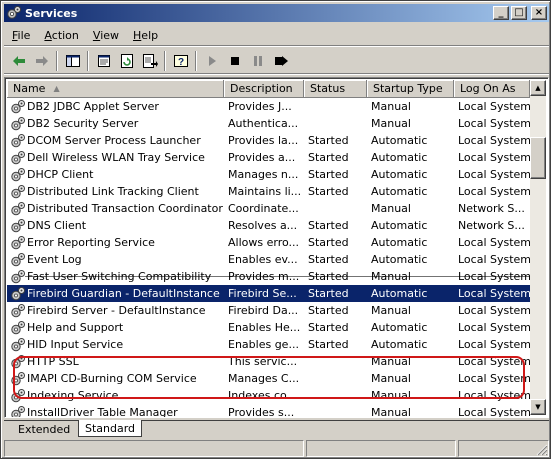  Describe the element at coordinates (21, 35) in the screenshot. I see `menu-file: File` at that location.